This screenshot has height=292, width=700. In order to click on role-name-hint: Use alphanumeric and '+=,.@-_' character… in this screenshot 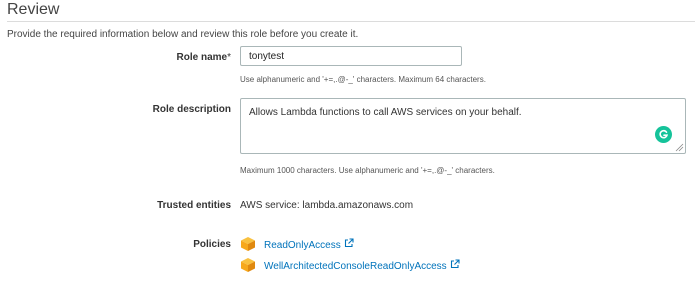, I will do `click(363, 79)`.